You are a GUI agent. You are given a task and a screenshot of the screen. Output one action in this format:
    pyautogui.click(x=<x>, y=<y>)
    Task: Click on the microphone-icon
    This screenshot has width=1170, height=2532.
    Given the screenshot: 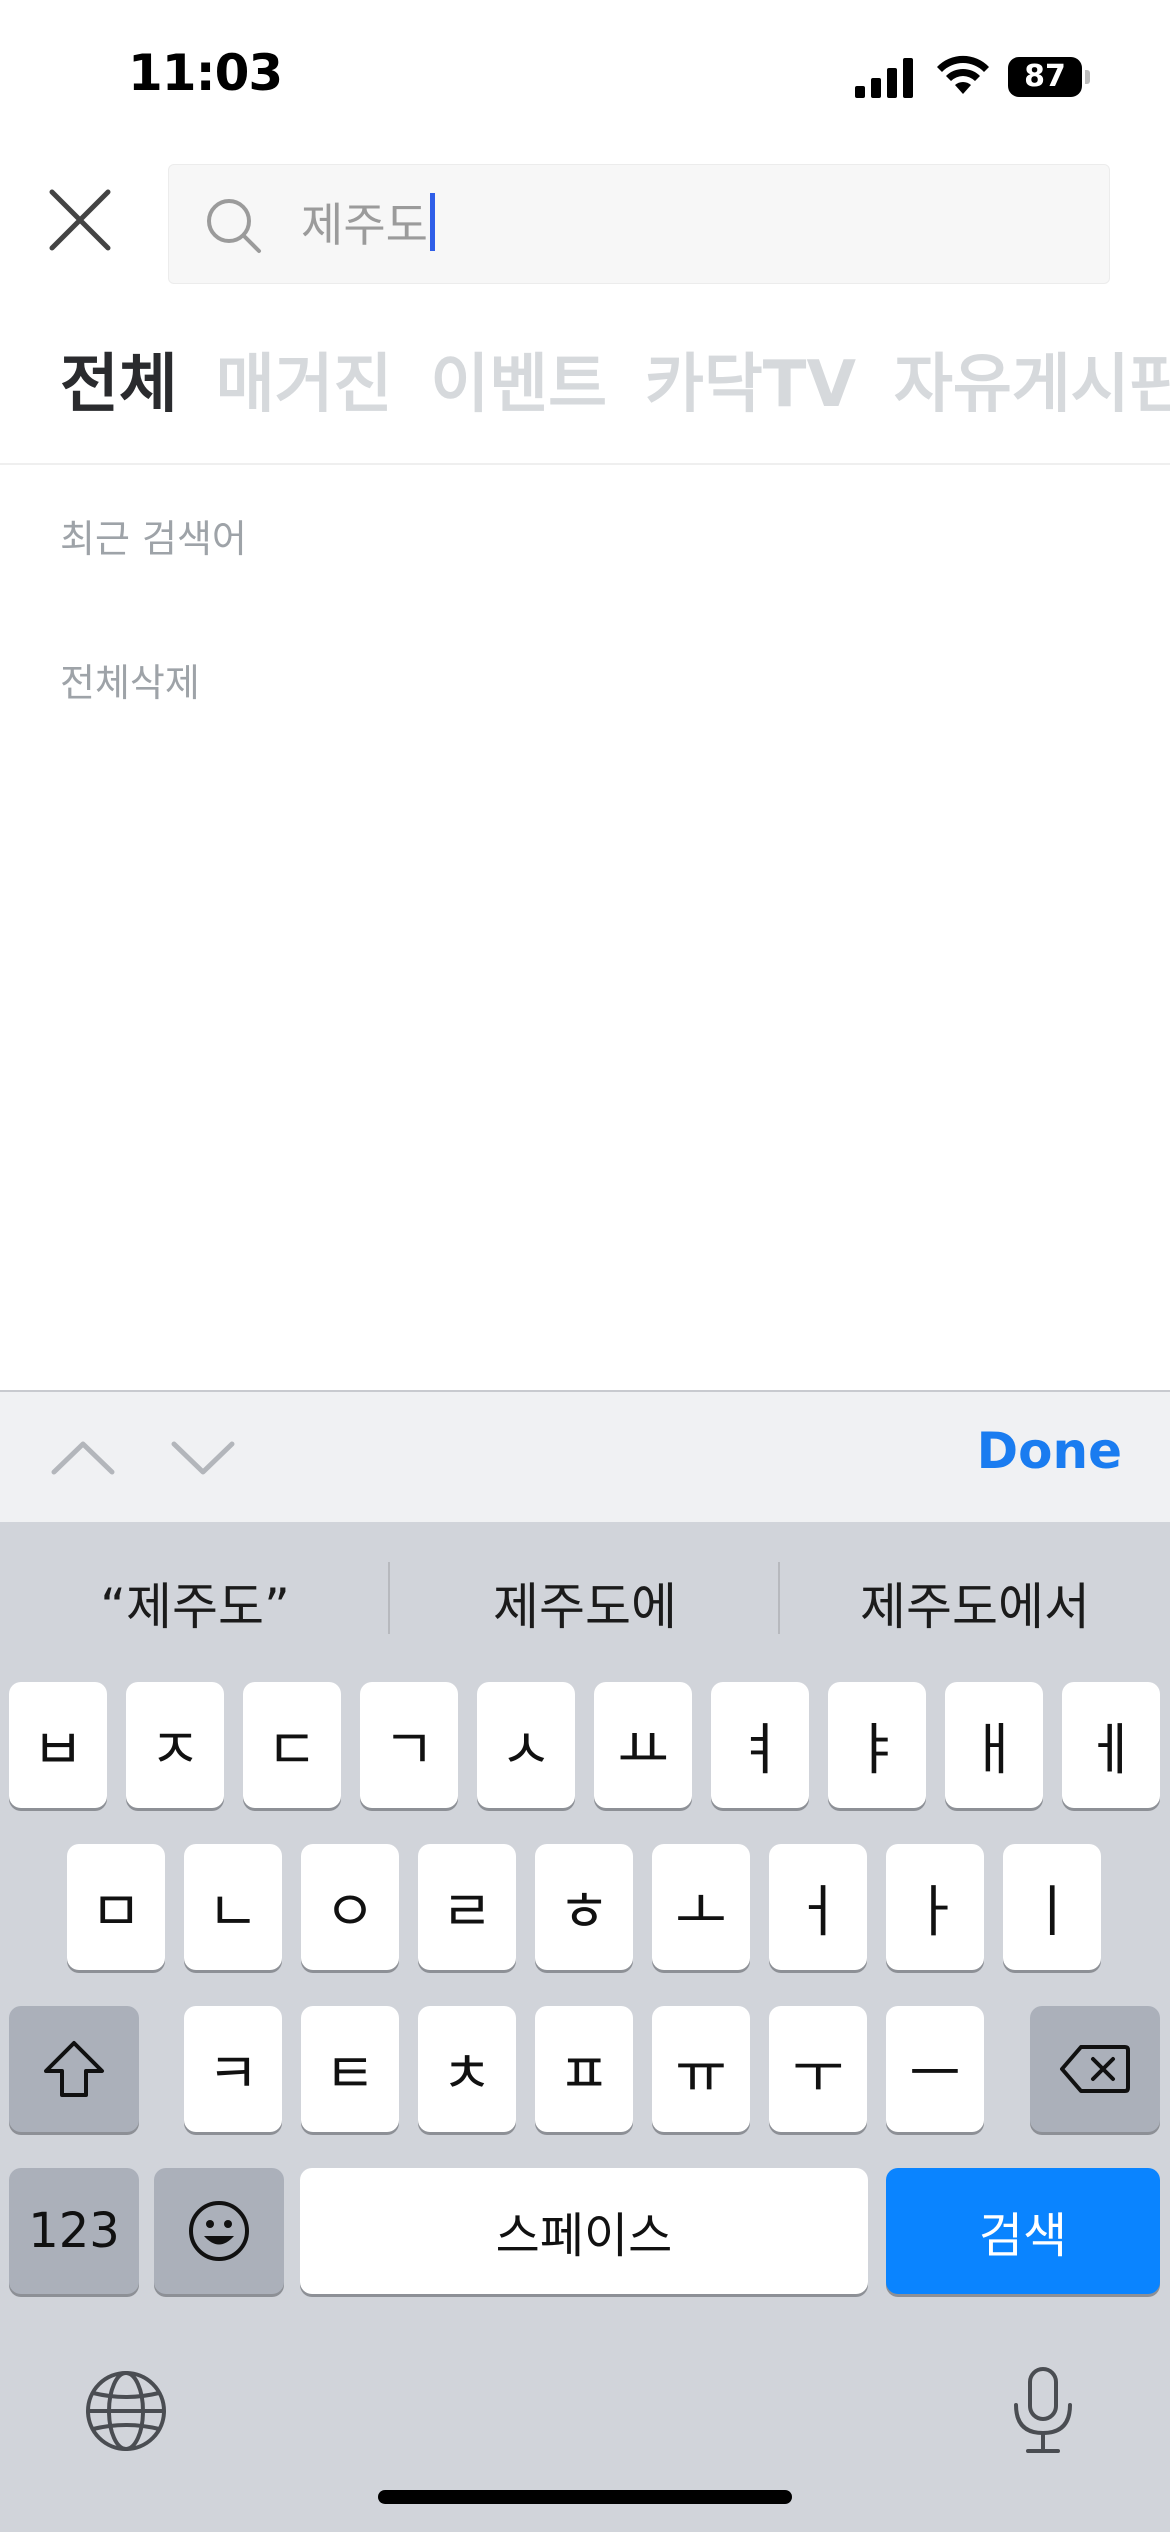 What is the action you would take?
    pyautogui.click(x=1043, y=2410)
    